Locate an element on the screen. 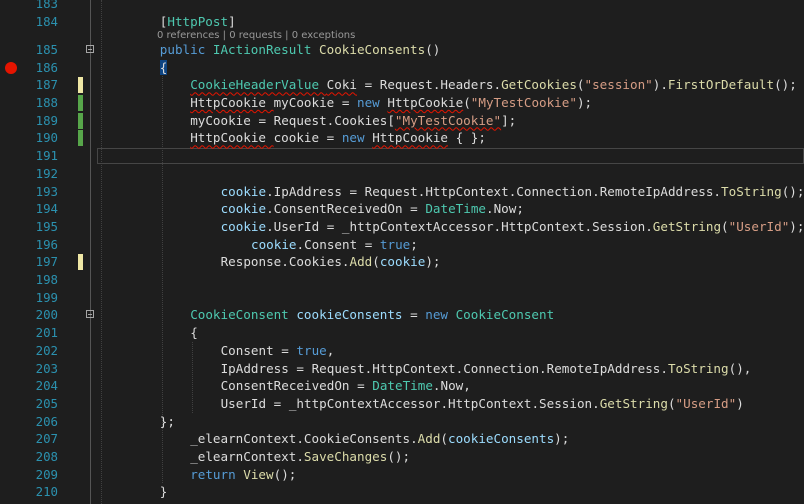 The height and width of the screenshot is (504, 804). code-line: 201 { is located at coordinates (402, 333).